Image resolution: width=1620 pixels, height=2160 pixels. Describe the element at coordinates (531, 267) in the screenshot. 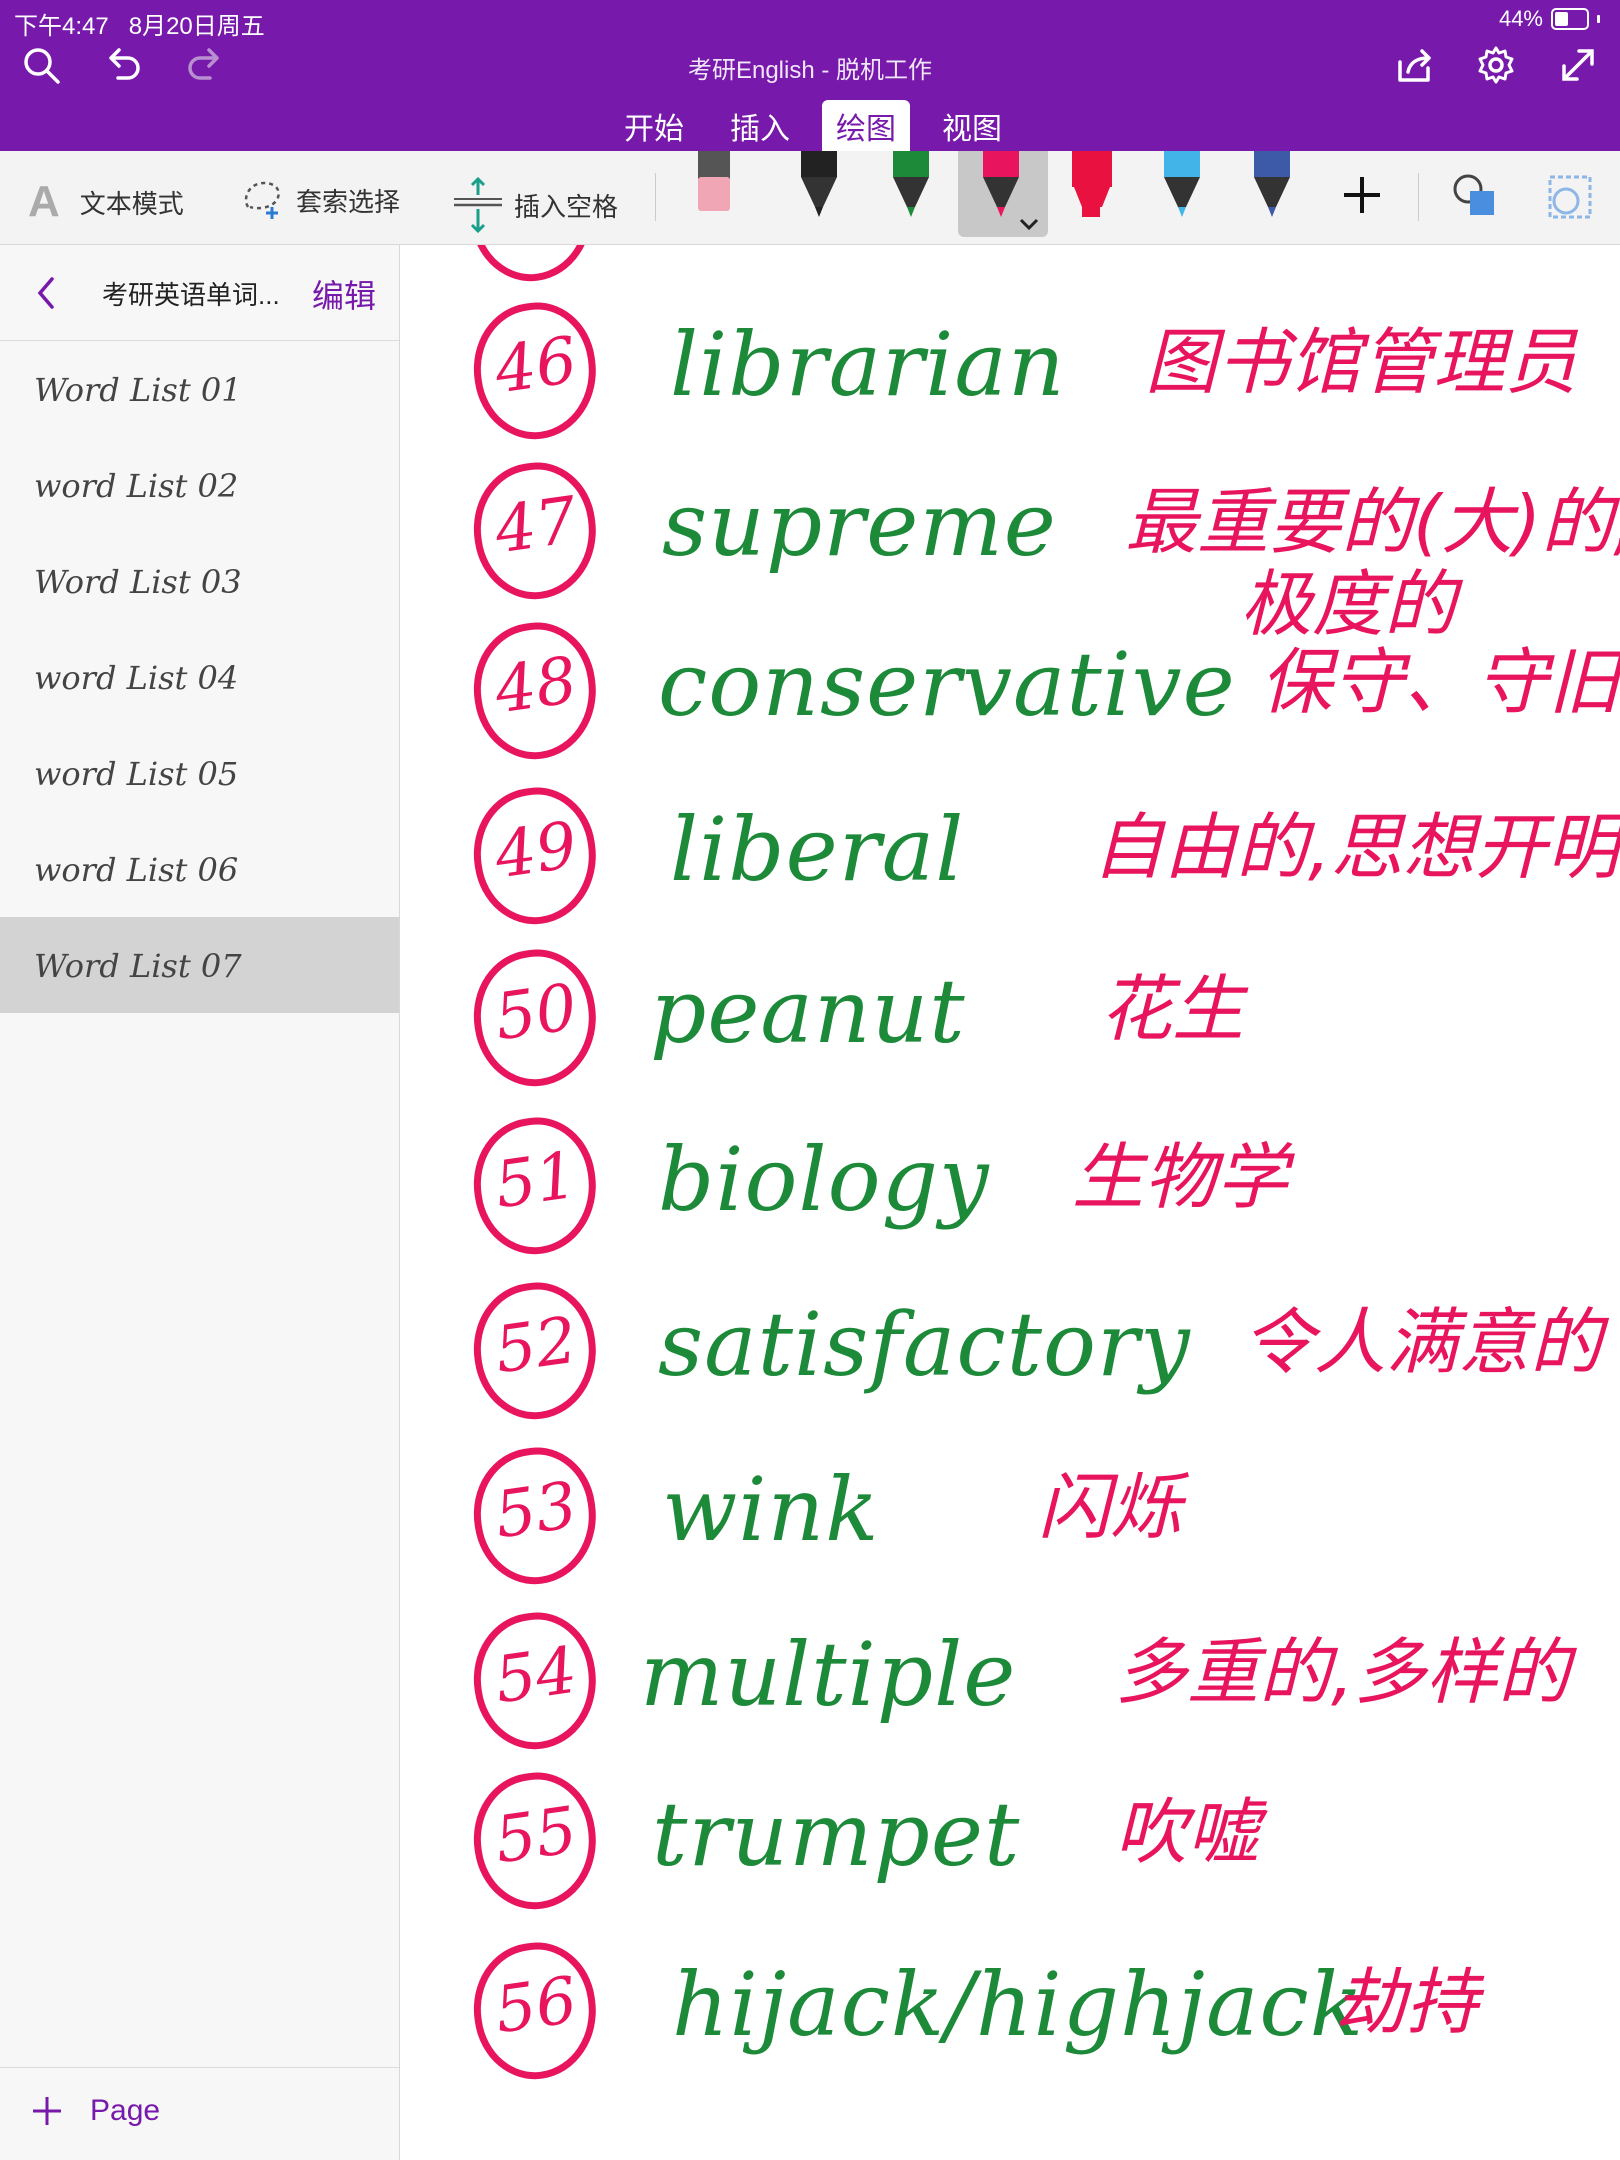

I see `partial-number-circle` at that location.